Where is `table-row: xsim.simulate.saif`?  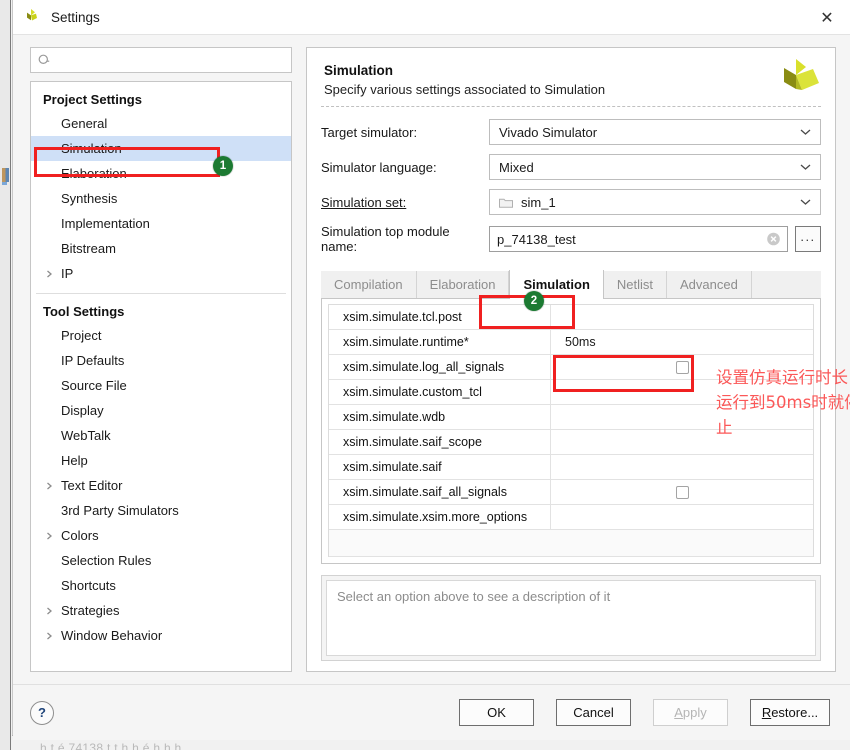
table-row: xsim.simulate.saif is located at coordinates (571, 467).